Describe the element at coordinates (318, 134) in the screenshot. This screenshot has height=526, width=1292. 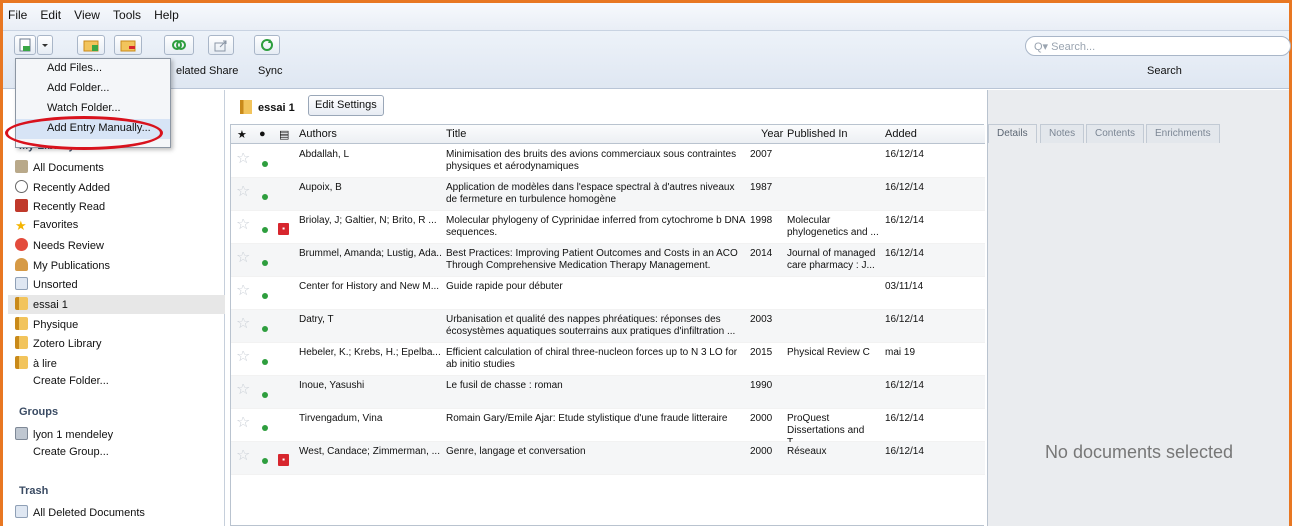
I see `column-header-authors: Authors` at that location.